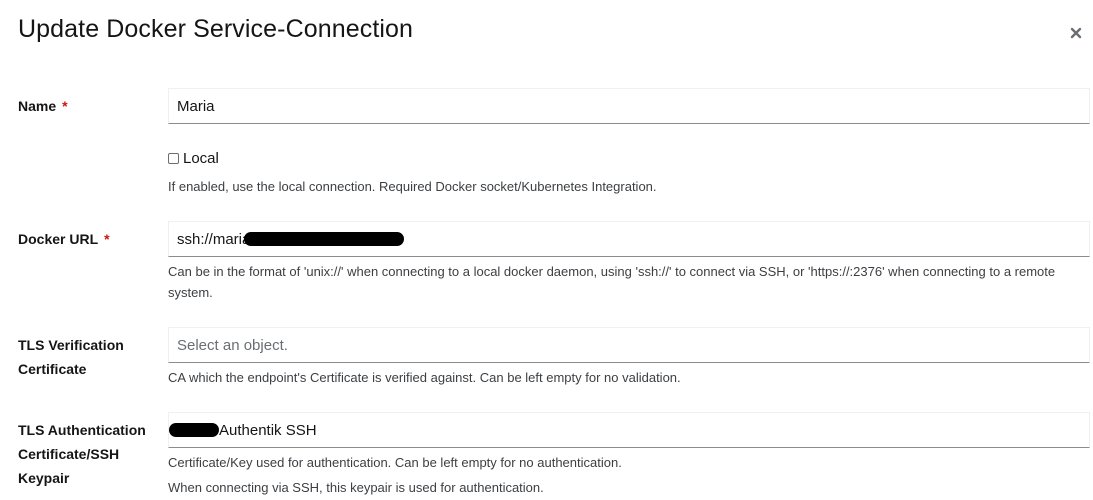  I want to click on tls-verification-placeholder: Select an object., so click(232, 345).